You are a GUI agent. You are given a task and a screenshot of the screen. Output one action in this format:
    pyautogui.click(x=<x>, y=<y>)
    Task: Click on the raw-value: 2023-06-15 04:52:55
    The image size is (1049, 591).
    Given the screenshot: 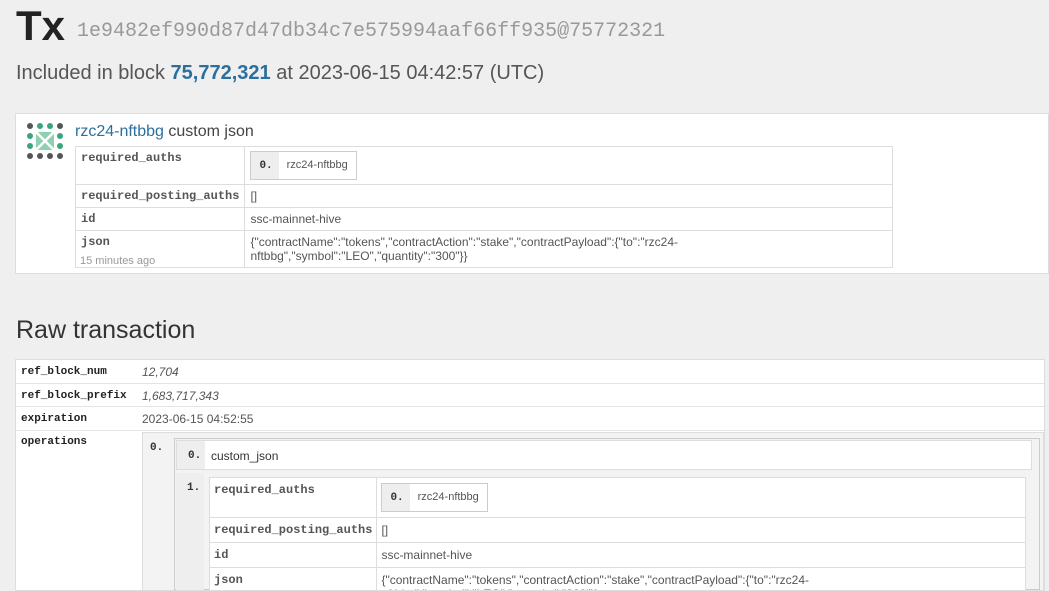 What is the action you would take?
    pyautogui.click(x=198, y=419)
    